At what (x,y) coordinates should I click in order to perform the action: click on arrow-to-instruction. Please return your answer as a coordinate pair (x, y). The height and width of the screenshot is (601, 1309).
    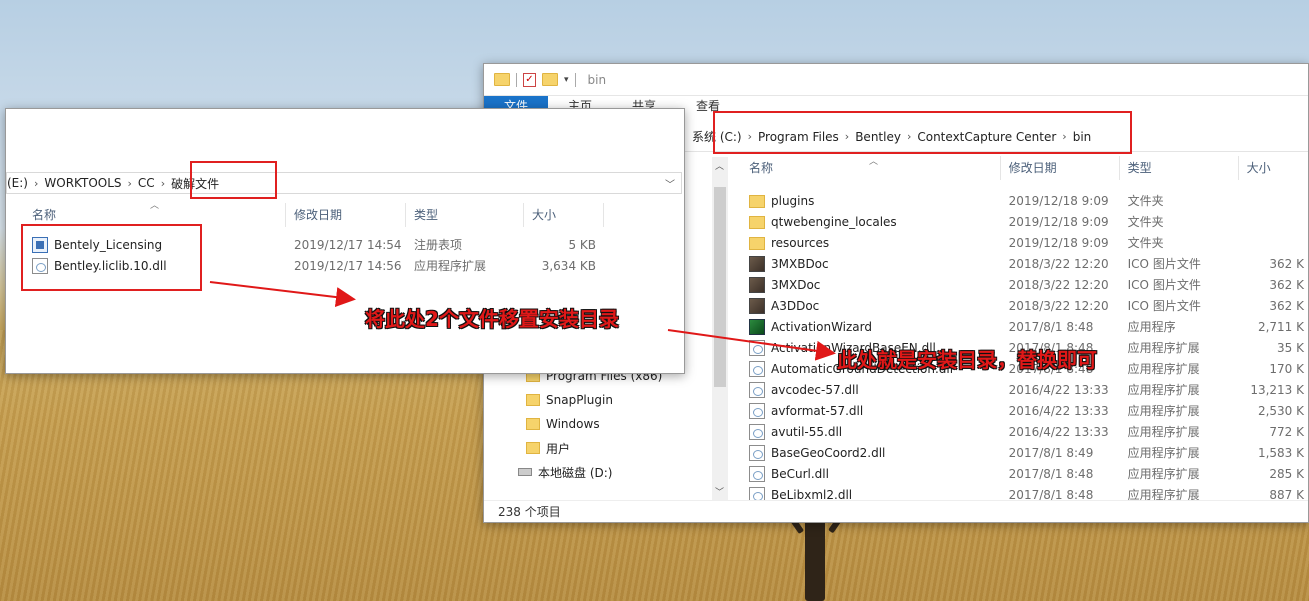
    Looking at the image, I should click on (282, 294).